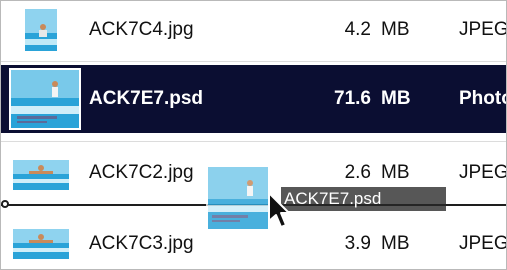 Image resolution: width=507 pixels, height=270 pixels. Describe the element at coordinates (238, 198) in the screenshot. I see `drag-ghost-thumbnail` at that location.